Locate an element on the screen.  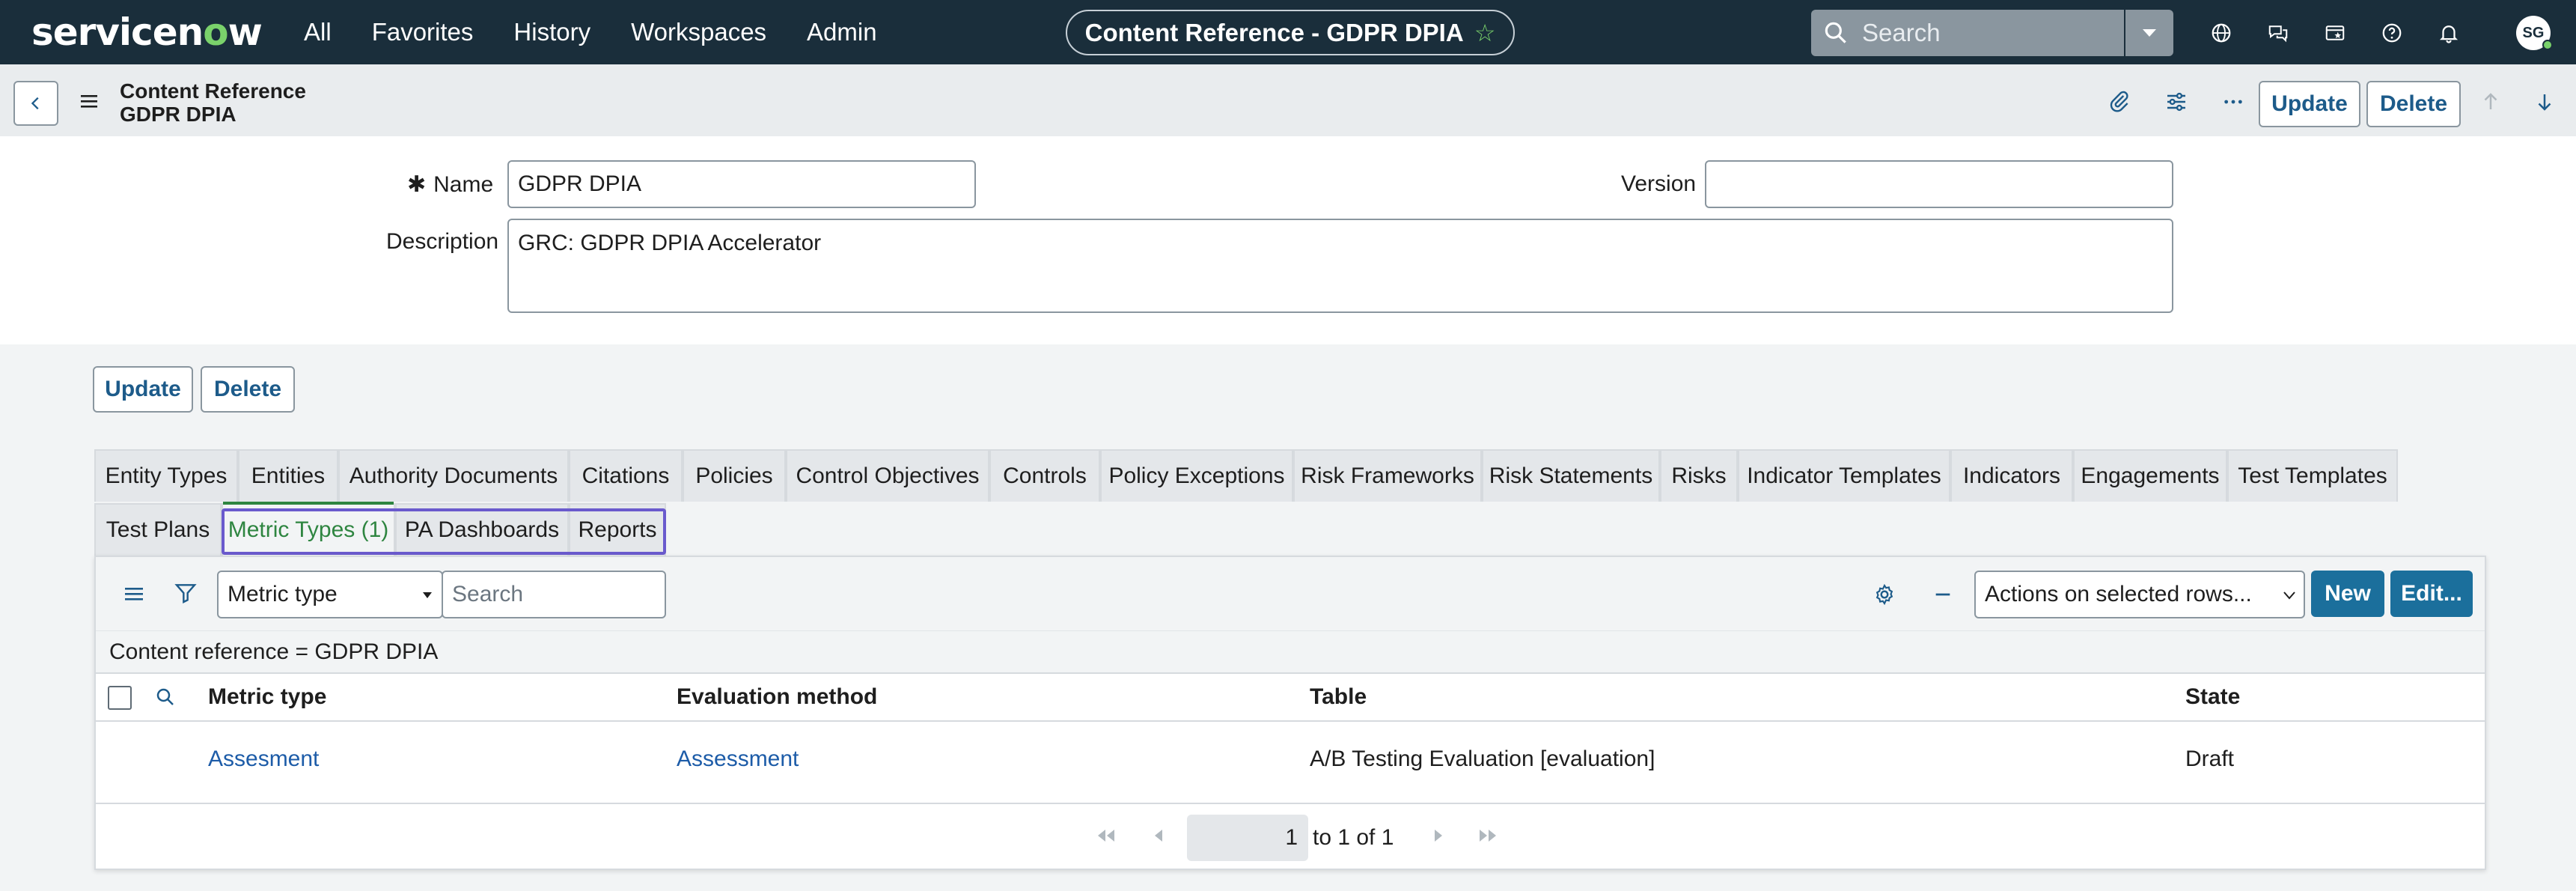
column-header-table: Table is located at coordinates (1338, 697).